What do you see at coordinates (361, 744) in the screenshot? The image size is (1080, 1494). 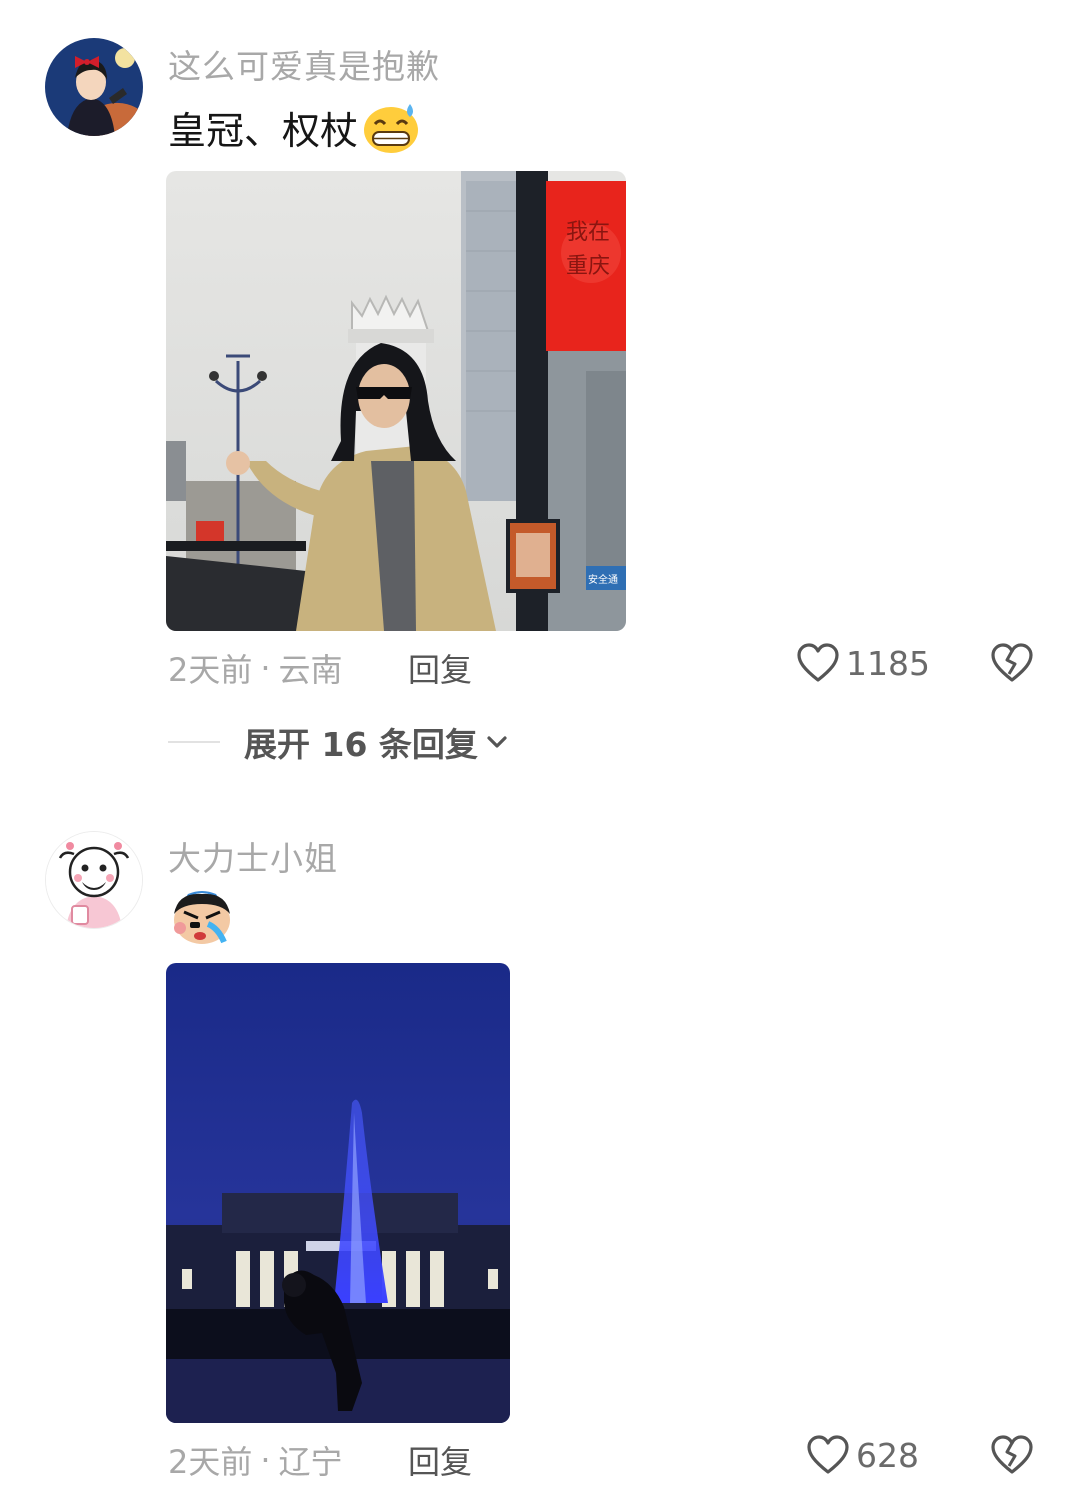 I see `expand-replies-label: 展开 16 条回复` at bounding box center [361, 744].